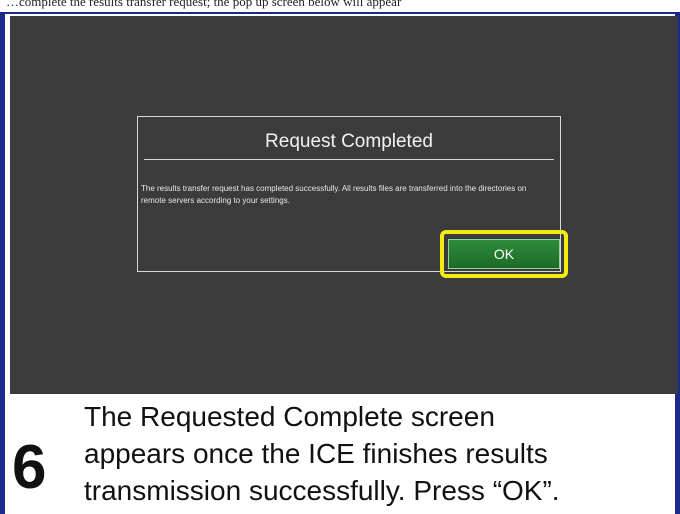 This screenshot has height=514, width=680. Describe the element at coordinates (29, 467) in the screenshot. I see `step-number: 6` at that location.